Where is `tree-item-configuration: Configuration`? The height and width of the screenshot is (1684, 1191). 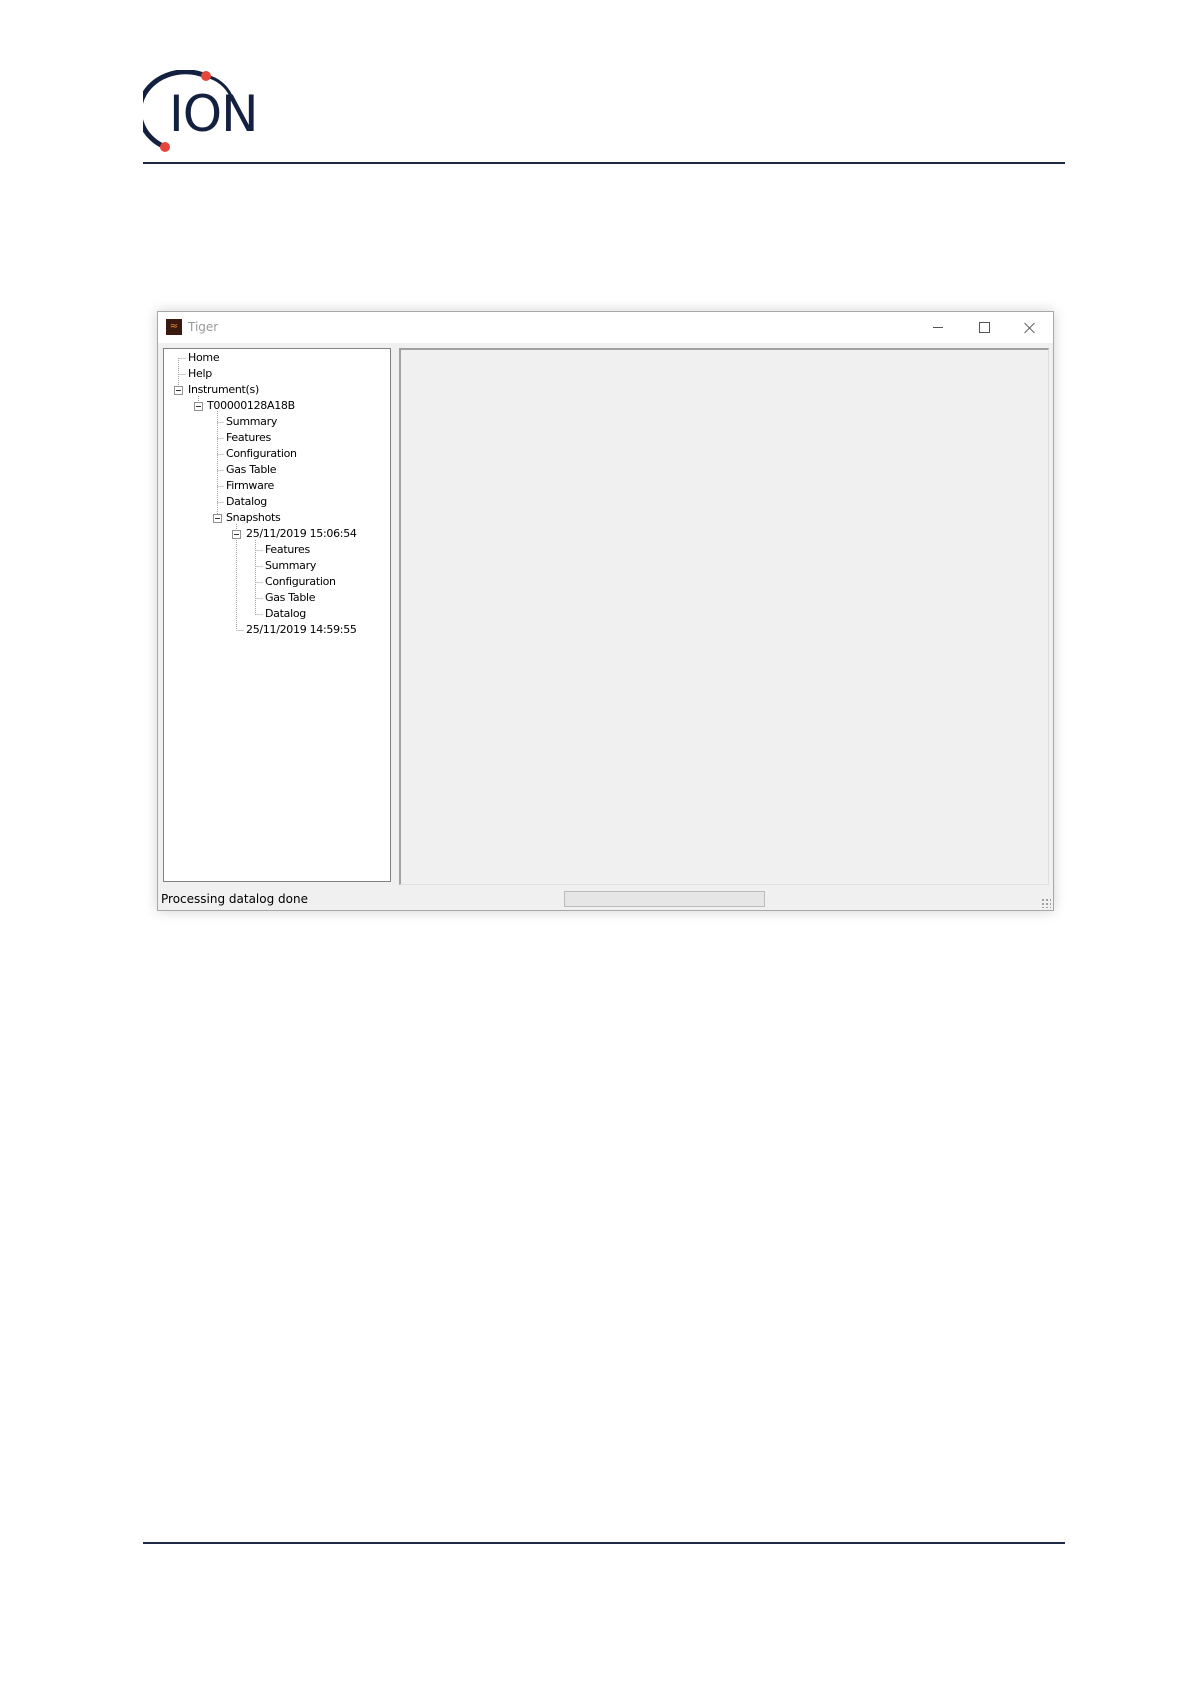
tree-item-configuration: Configuration is located at coordinates (261, 454).